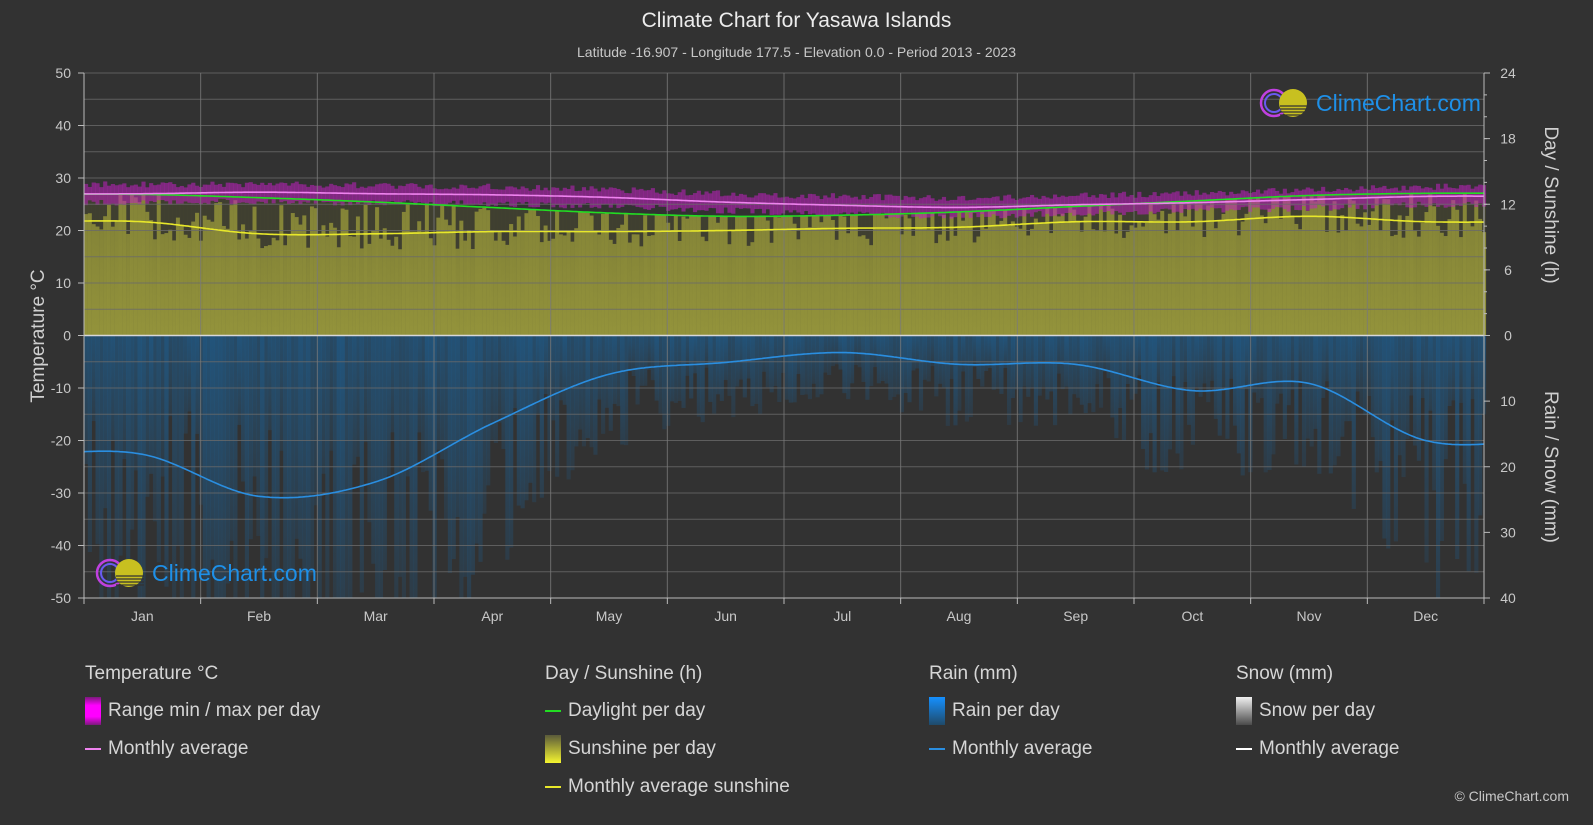 This screenshot has width=1593, height=825. What do you see at coordinates (1317, 719) in the screenshot?
I see `legend-snow: Snow (mm) Snow per day Monthly average` at bounding box center [1317, 719].